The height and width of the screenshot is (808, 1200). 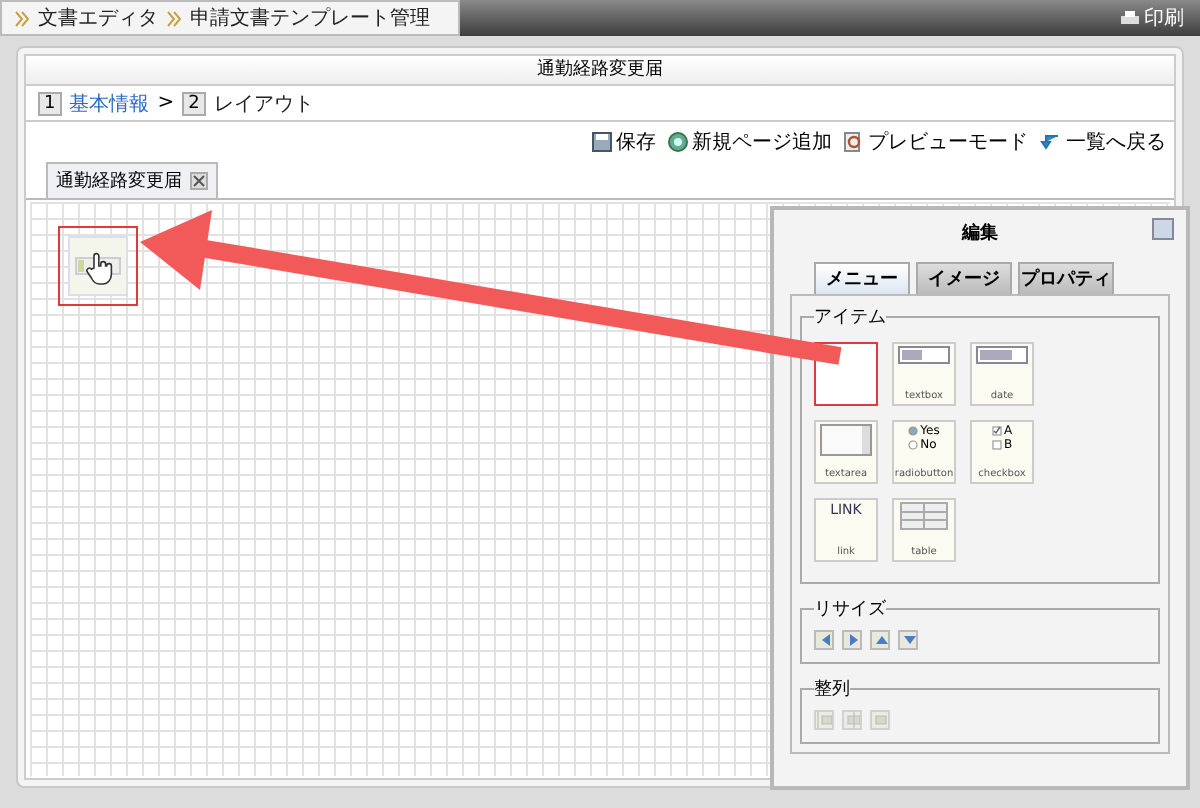 I want to click on placed-element, so click(x=98, y=266).